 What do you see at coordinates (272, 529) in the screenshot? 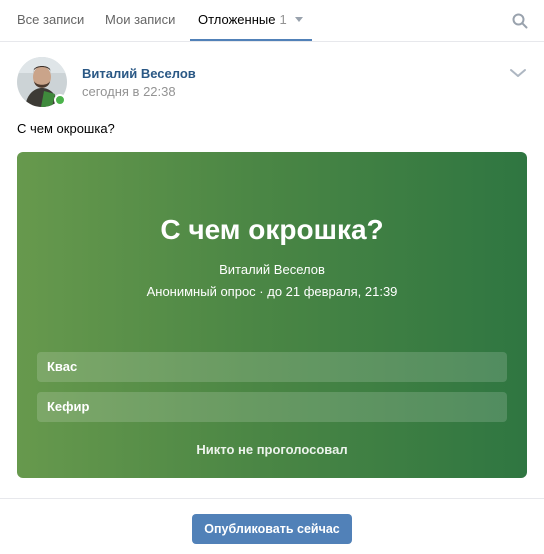
I see `publish-now-button: Опубликовать сейчас` at bounding box center [272, 529].